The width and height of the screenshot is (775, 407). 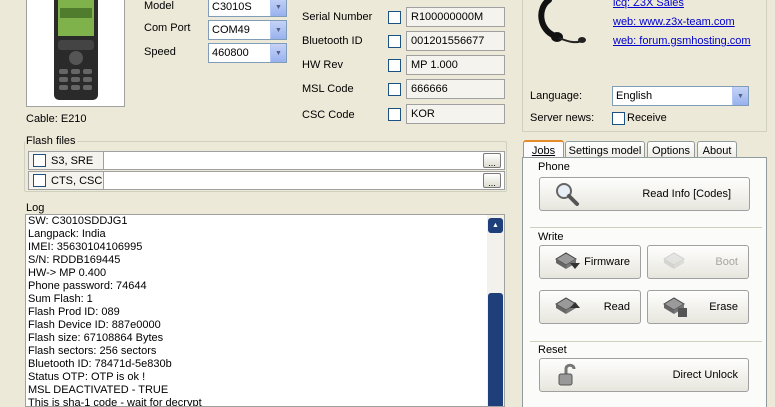 I want to click on csc-code-field: KOR, so click(x=455, y=114).